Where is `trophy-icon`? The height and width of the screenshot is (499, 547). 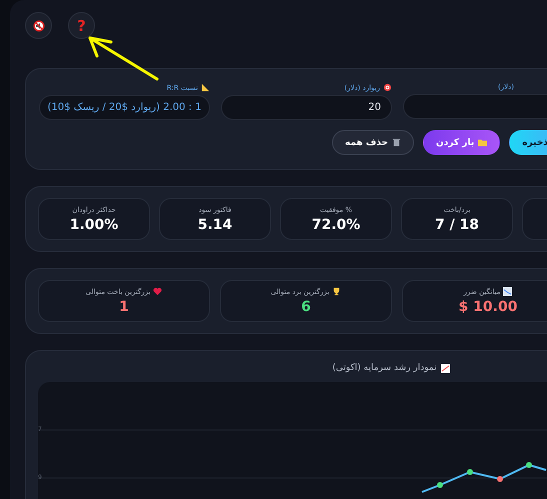
trophy-icon is located at coordinates (337, 291).